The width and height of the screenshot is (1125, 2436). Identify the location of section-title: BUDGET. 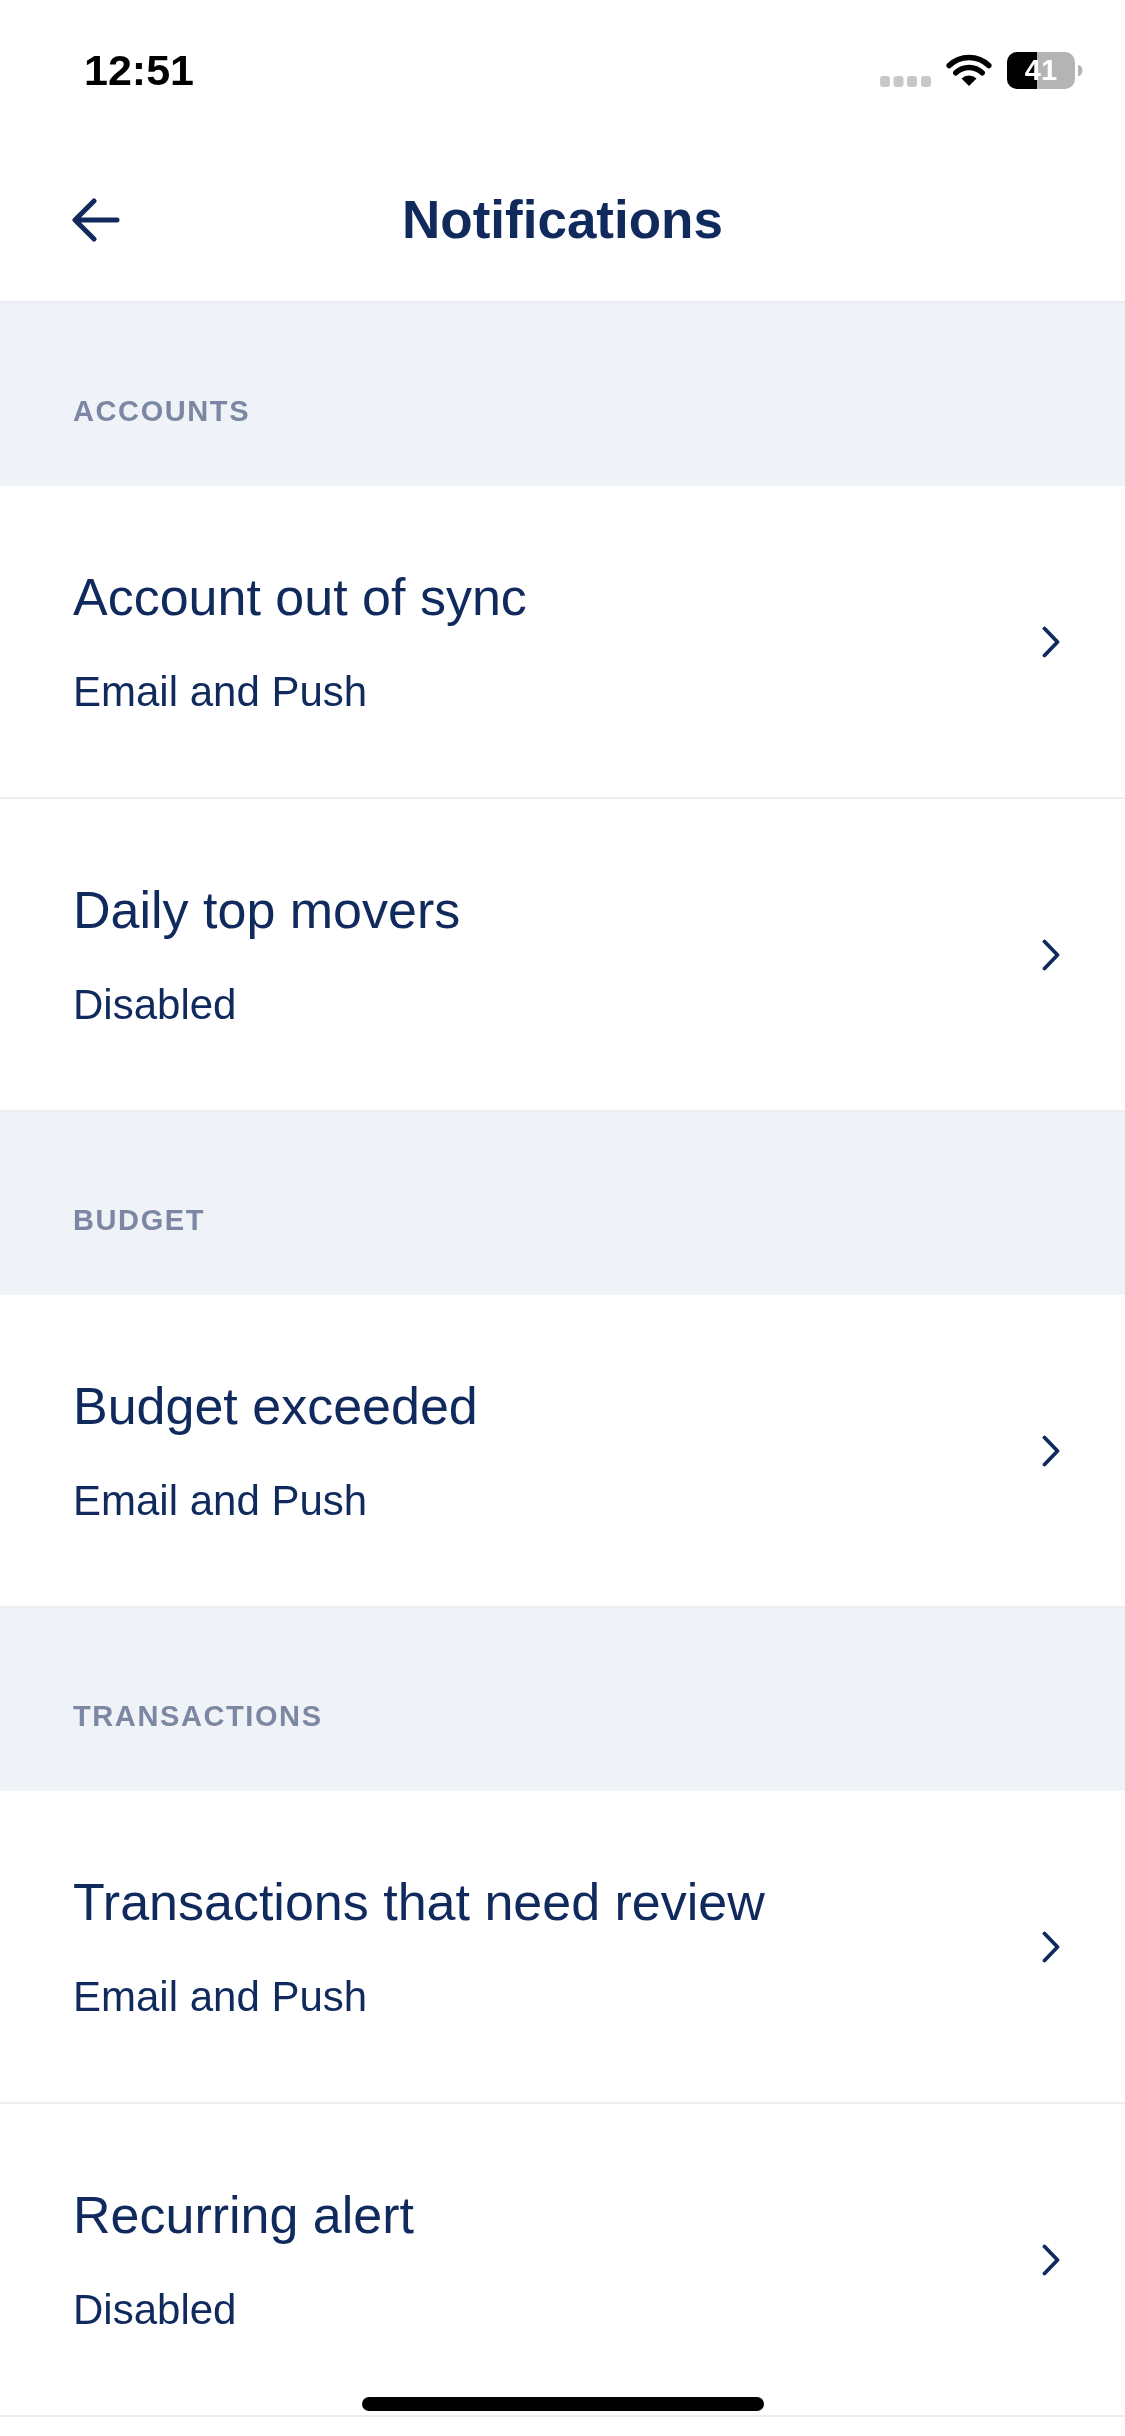
(139, 1220).